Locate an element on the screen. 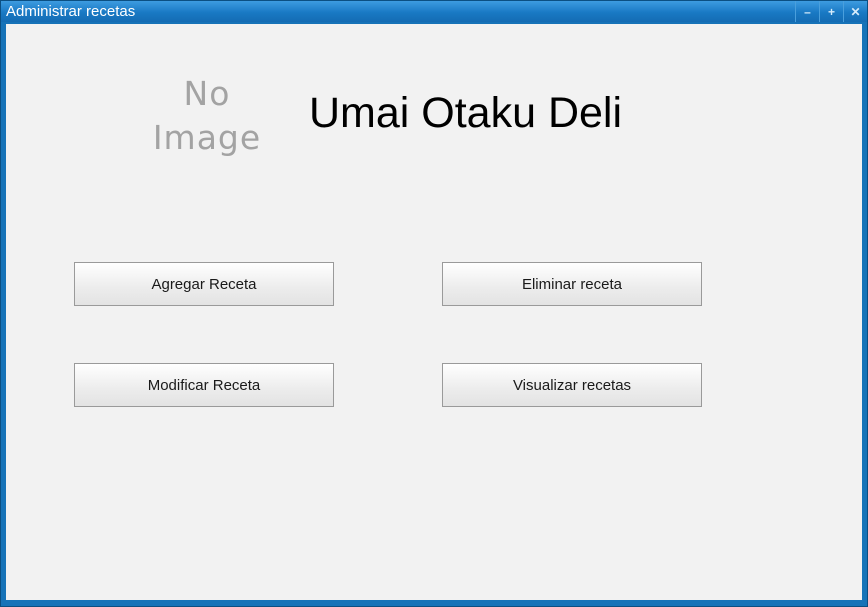 This screenshot has height=607, width=868. minimize-icon: – is located at coordinates (807, 11).